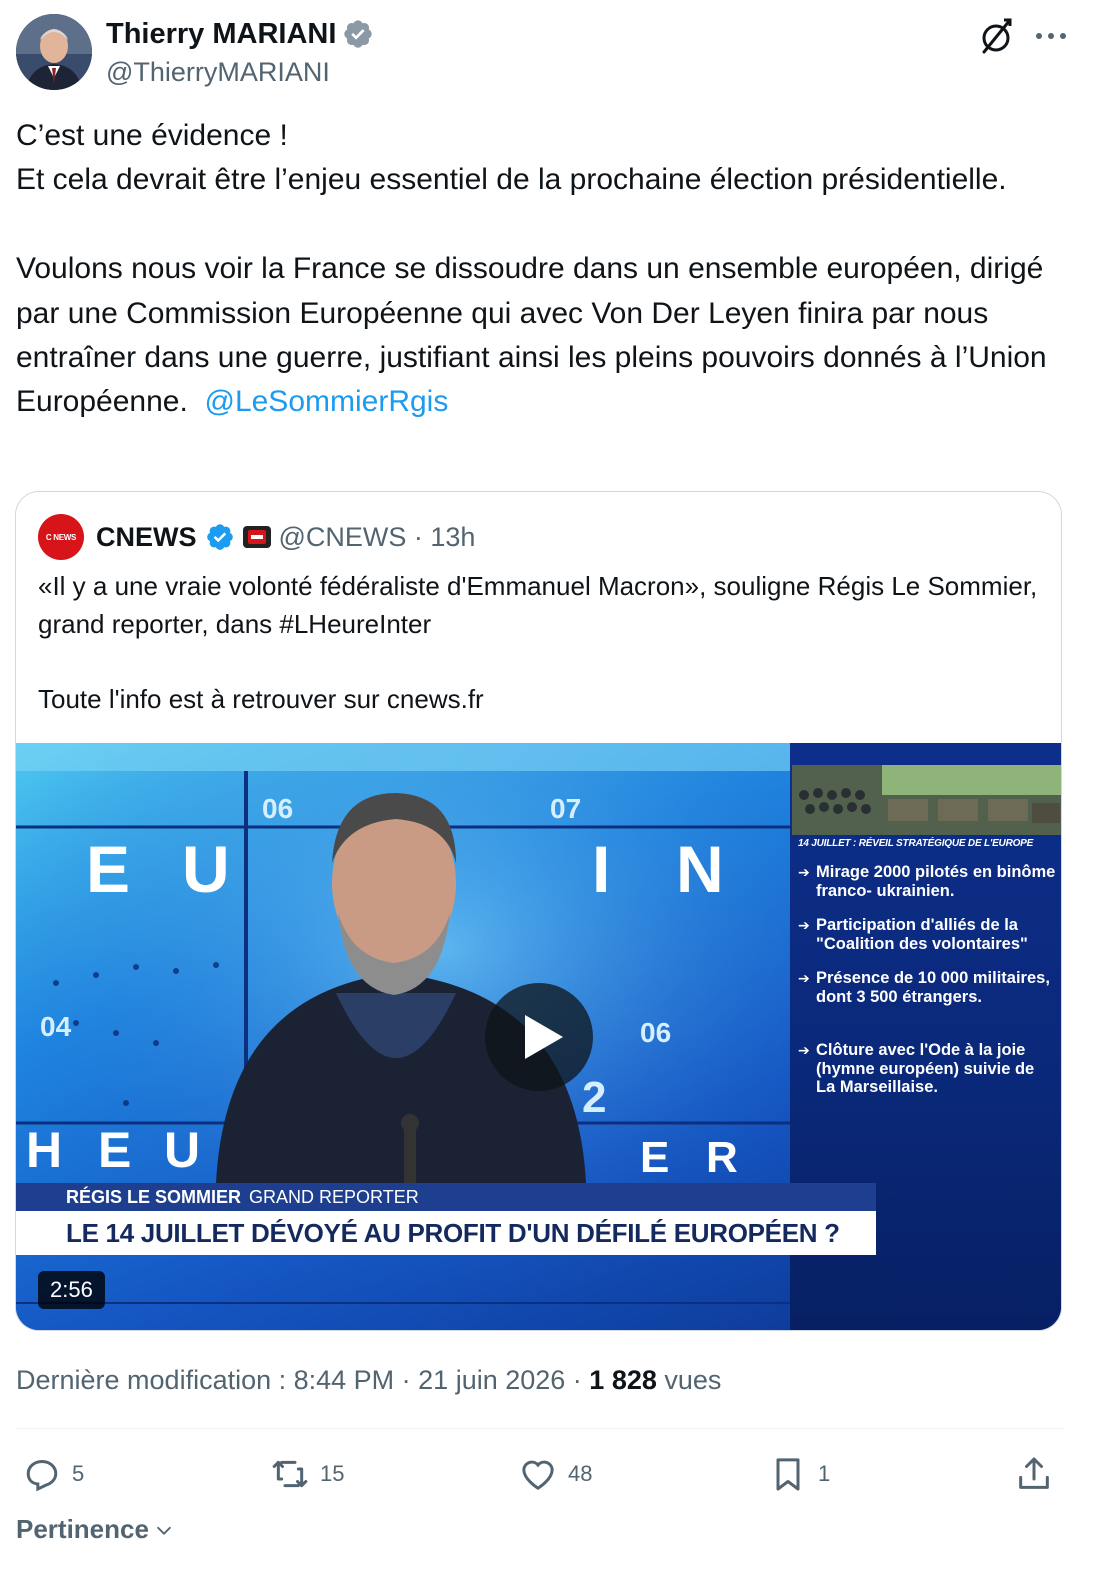 This screenshot has width=1096, height=1591. I want to click on lower-third-name: RÉGIS LE SOMMIER GRAND REPORTER, so click(446, 1197).